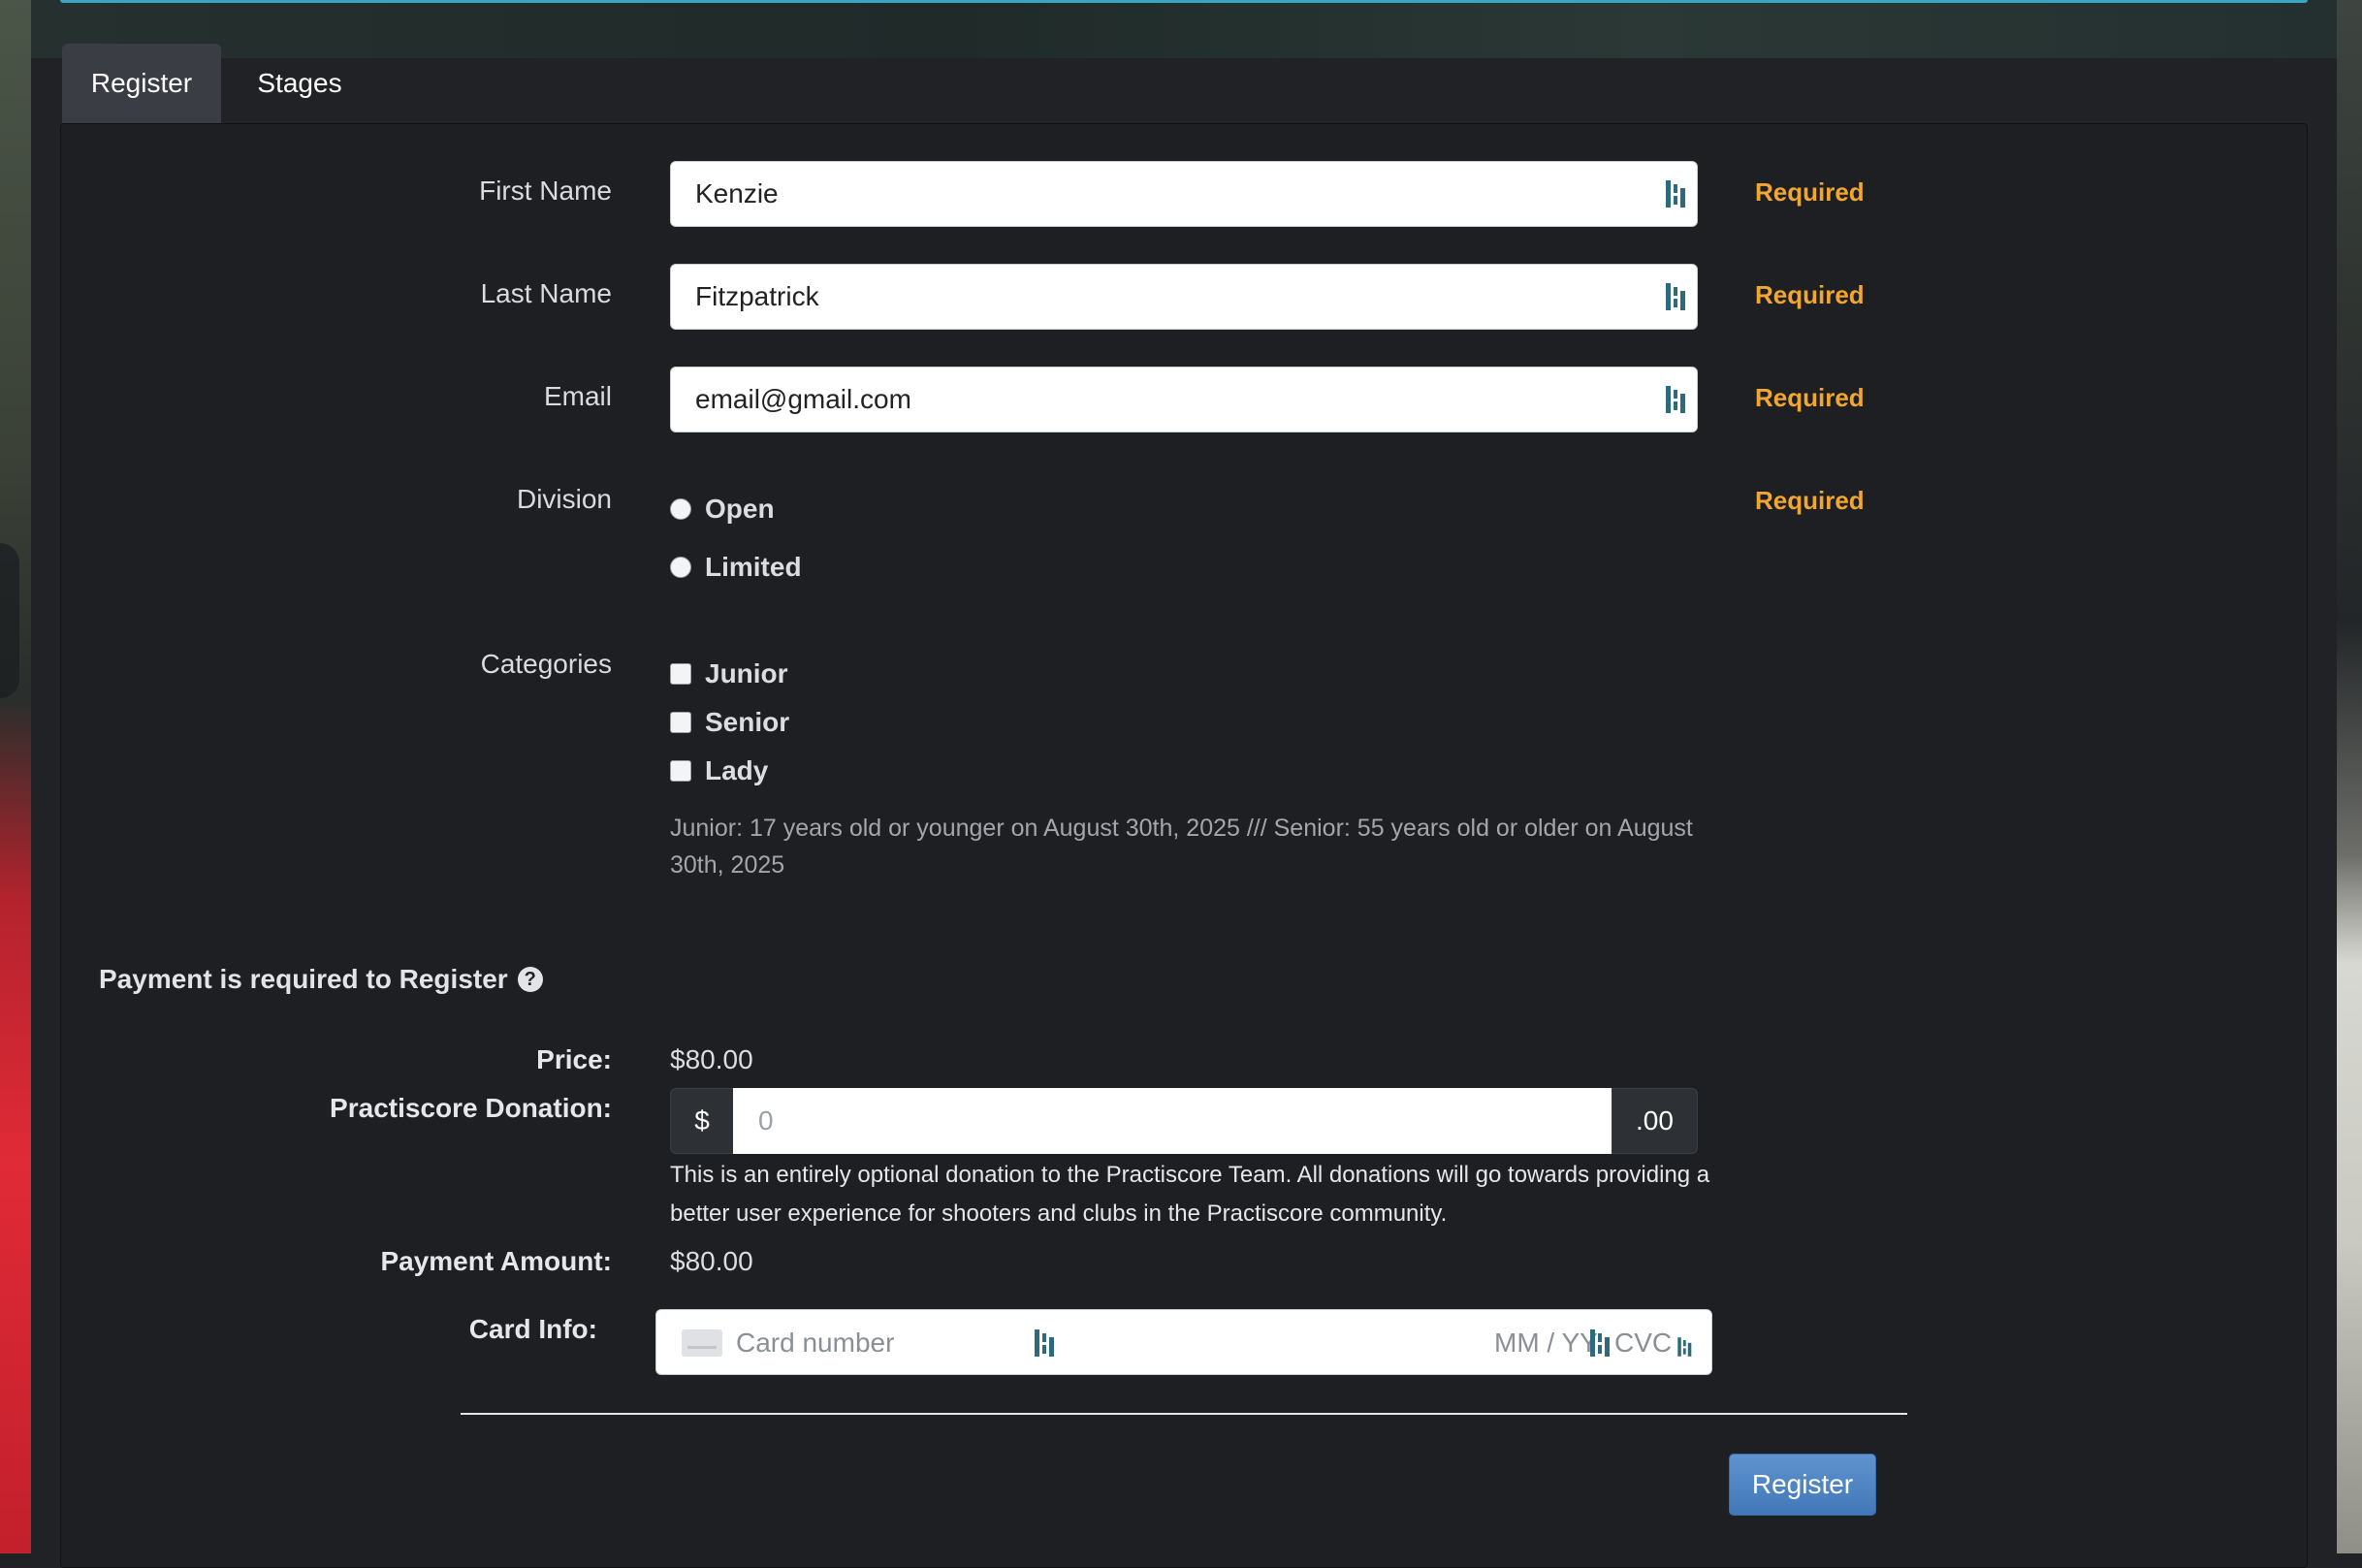  I want to click on card-cvc-input: CVC, so click(1642, 1343).